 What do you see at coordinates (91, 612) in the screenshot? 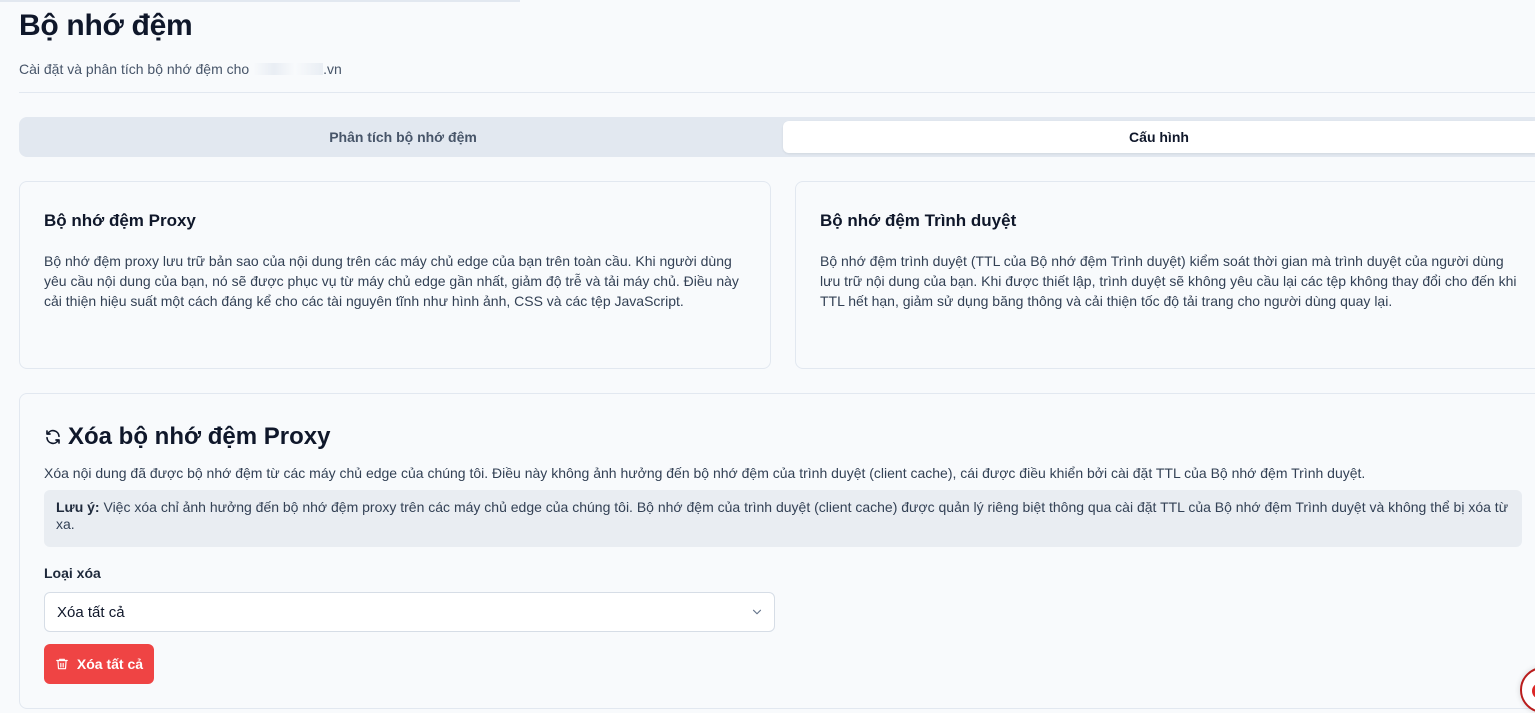
I see `purge-type-value: Xóa tất cả` at bounding box center [91, 612].